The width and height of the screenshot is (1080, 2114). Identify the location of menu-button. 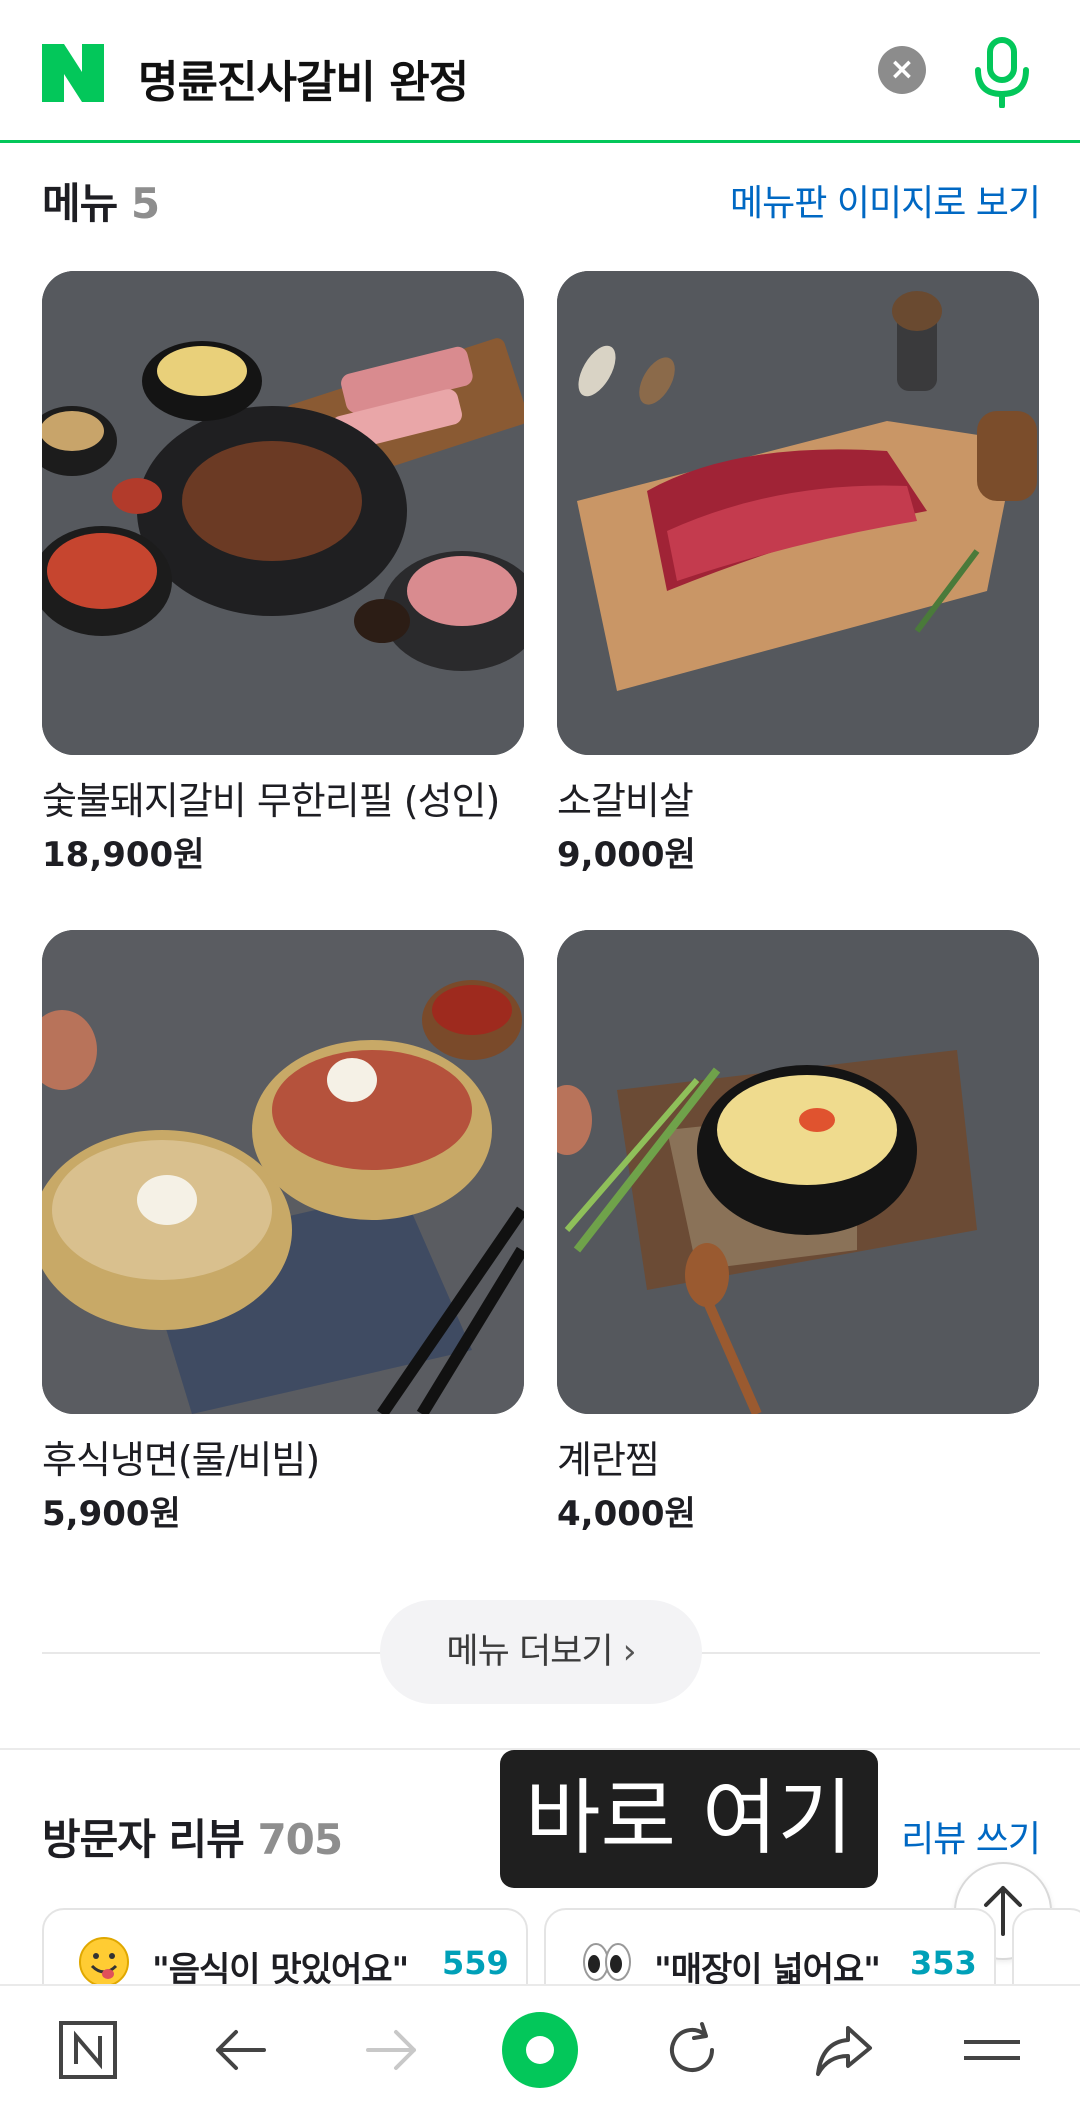
(992, 2050).